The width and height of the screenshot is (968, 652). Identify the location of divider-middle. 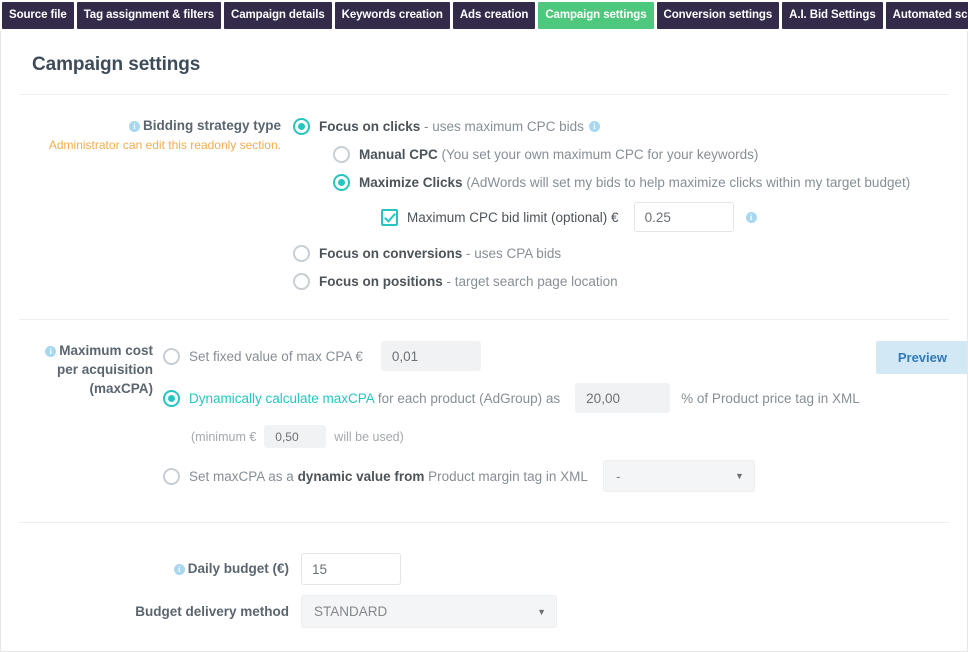
(484, 319).